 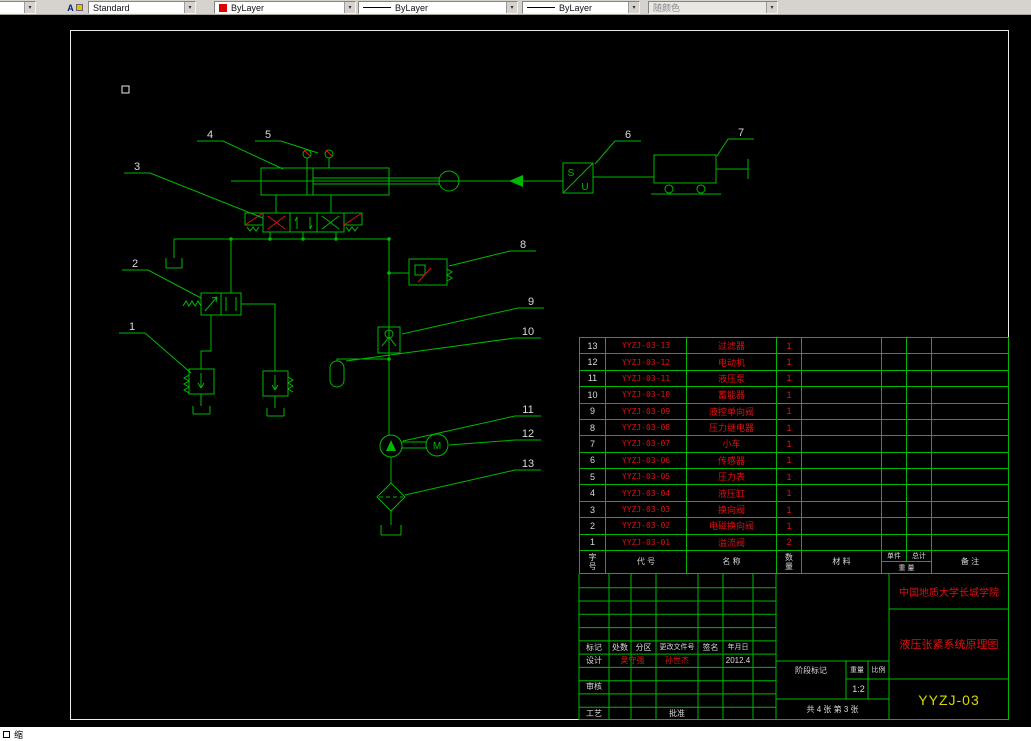 What do you see at coordinates (337, 374) in the screenshot?
I see `accumulator-symbol` at bounding box center [337, 374].